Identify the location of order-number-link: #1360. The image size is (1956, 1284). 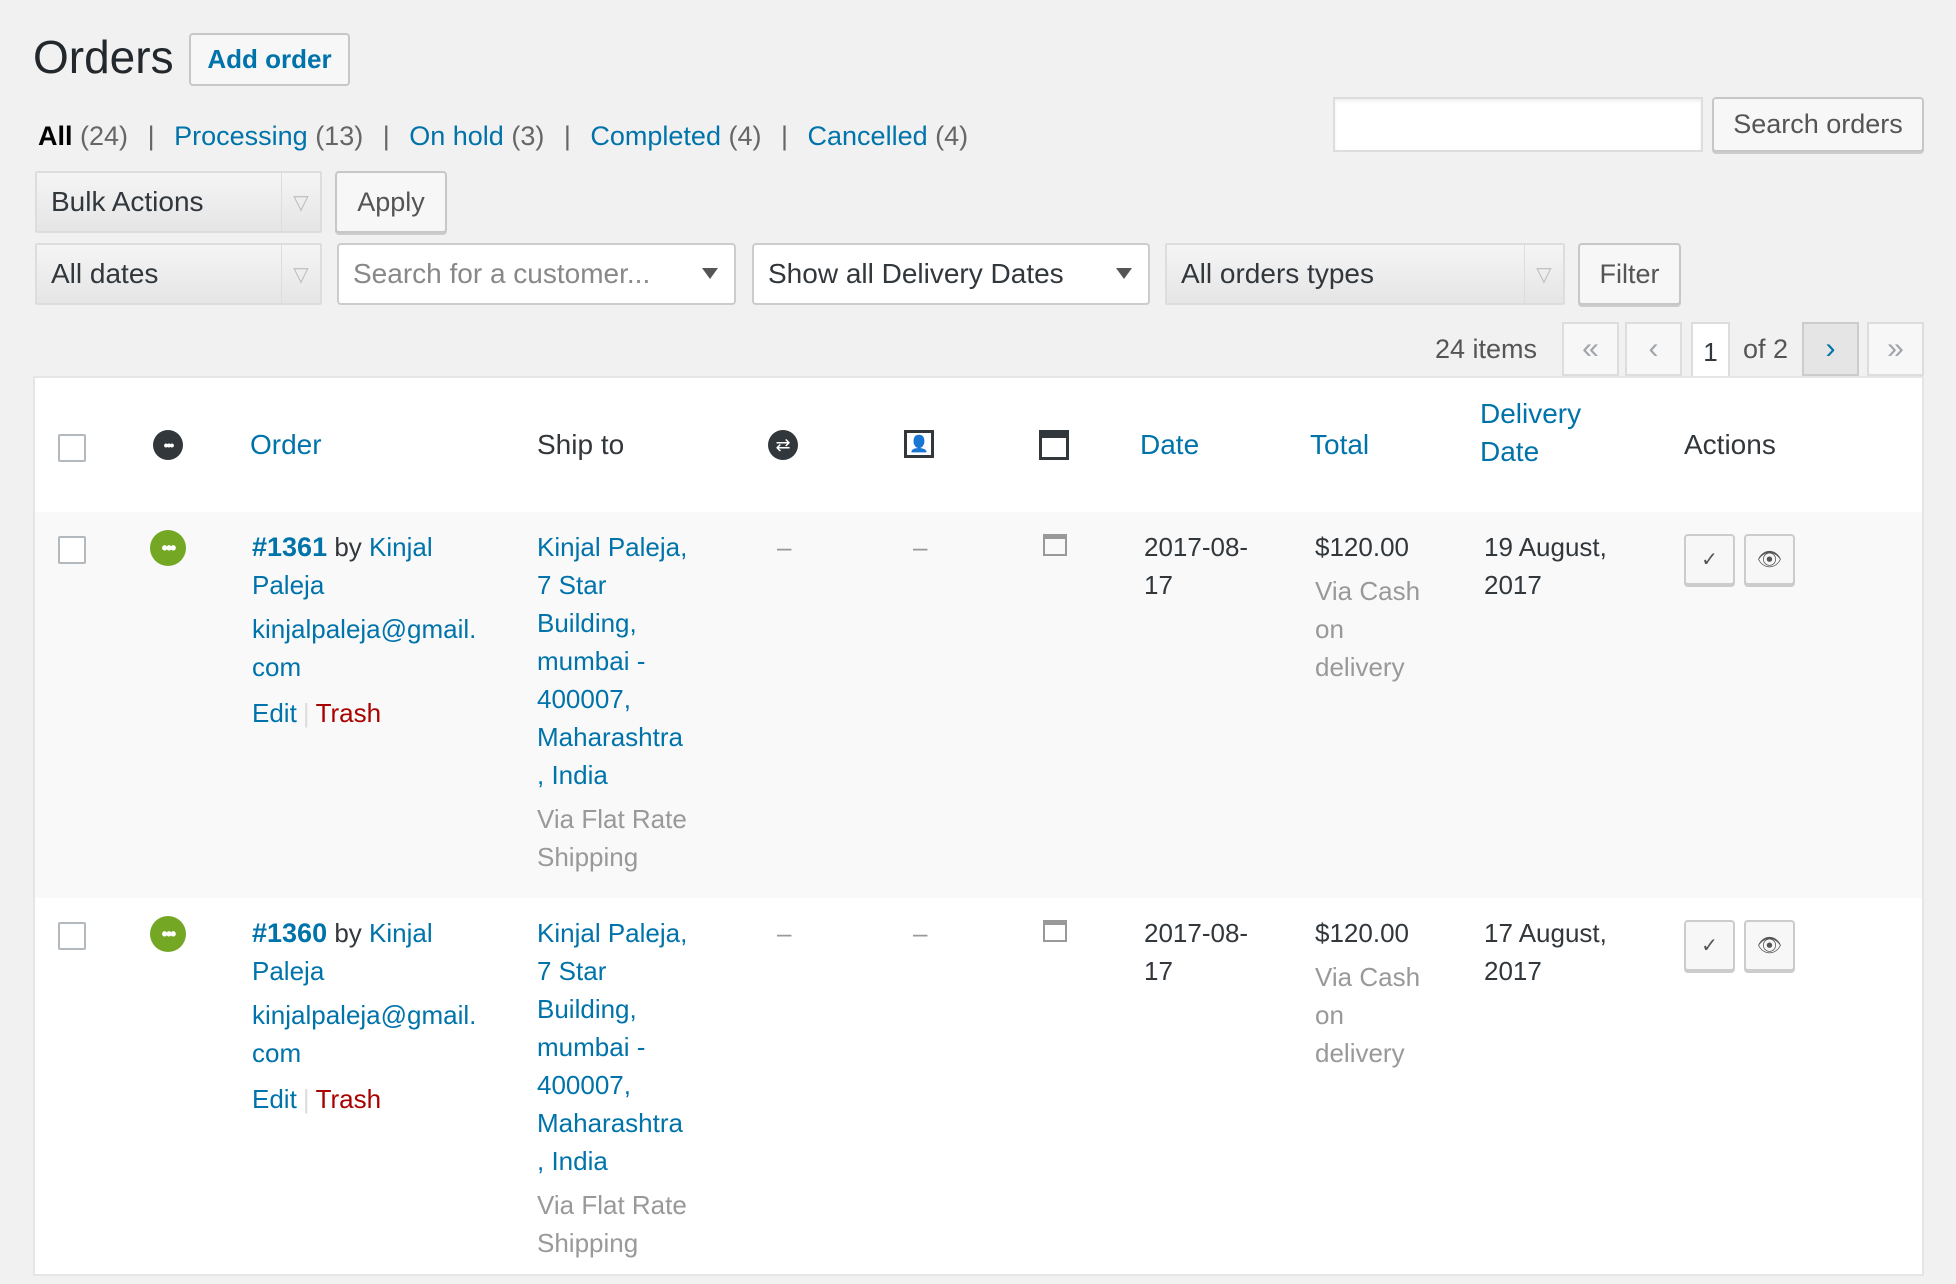
(289, 933).